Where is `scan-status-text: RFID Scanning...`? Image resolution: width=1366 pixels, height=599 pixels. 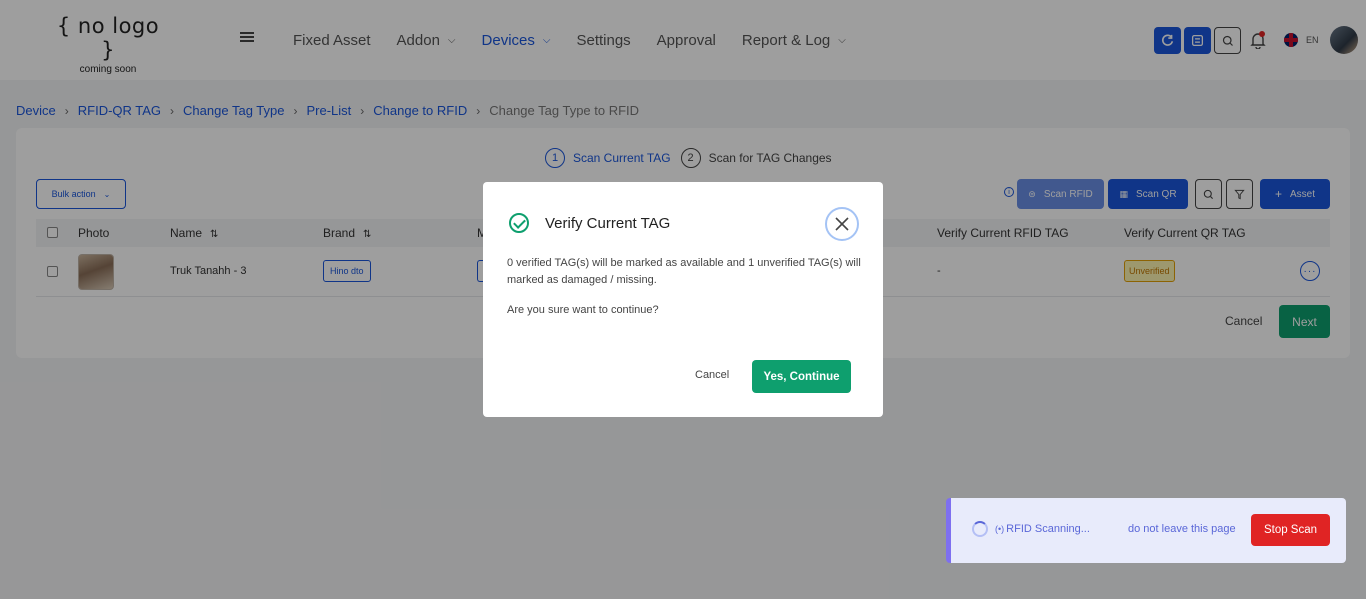
scan-status-text: RFID Scanning... is located at coordinates (1048, 529).